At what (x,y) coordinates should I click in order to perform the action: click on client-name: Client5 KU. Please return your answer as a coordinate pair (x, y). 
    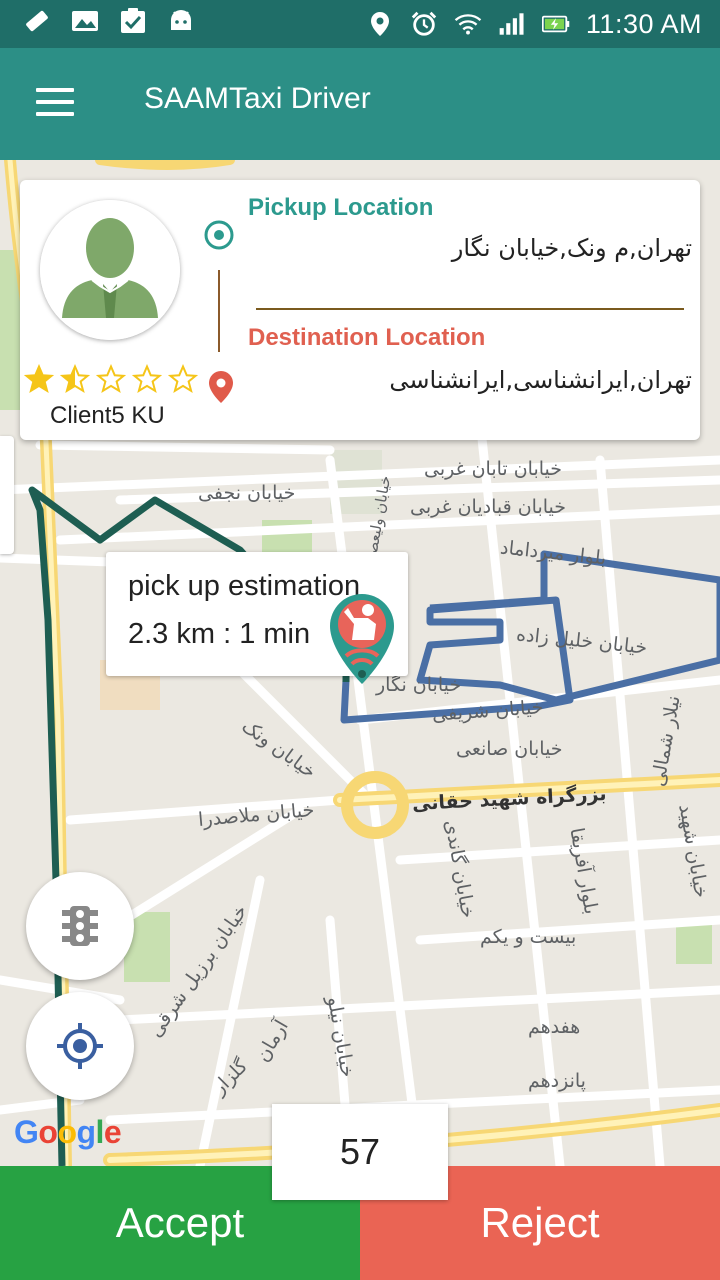
    Looking at the image, I should click on (107, 415).